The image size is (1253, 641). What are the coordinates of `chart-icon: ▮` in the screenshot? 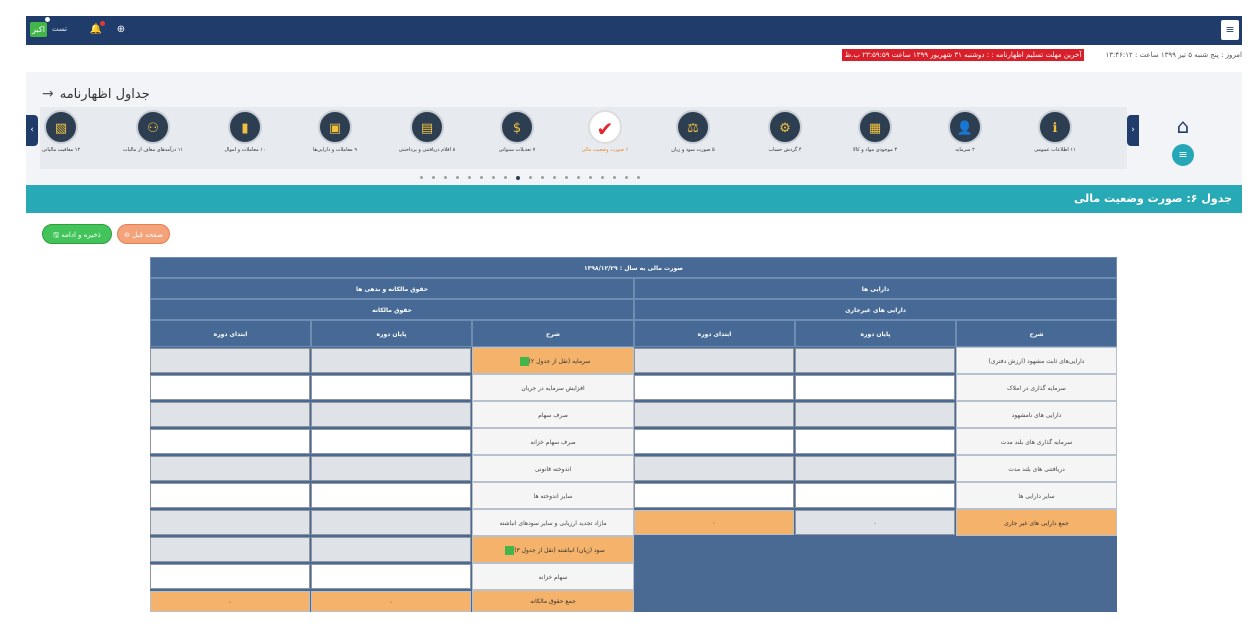 It's located at (245, 127).